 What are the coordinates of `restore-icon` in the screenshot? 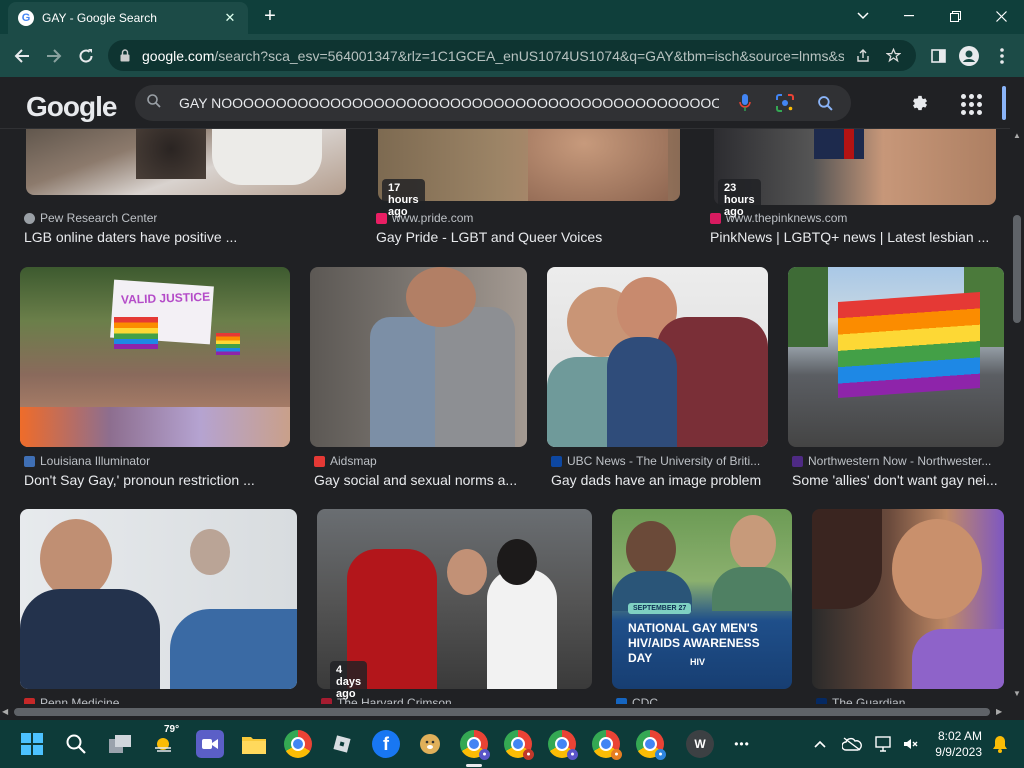 It's located at (955, 16).